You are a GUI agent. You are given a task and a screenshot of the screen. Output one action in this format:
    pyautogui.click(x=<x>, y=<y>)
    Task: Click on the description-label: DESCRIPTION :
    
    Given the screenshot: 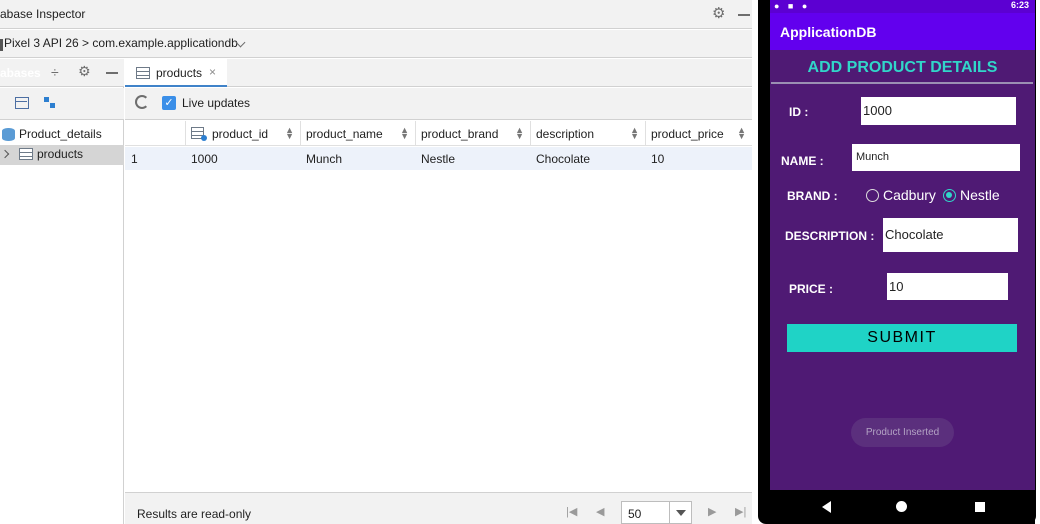 What is the action you would take?
    pyautogui.click(x=830, y=236)
    